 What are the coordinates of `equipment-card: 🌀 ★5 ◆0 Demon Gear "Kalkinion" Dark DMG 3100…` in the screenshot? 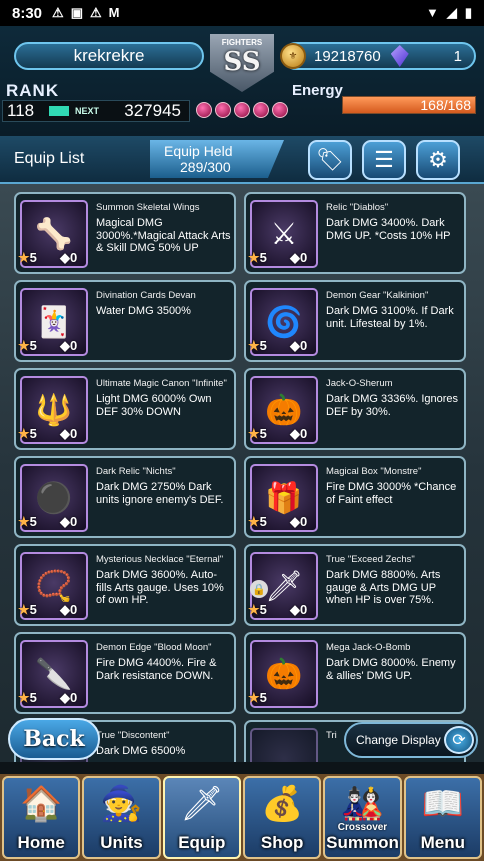 It's located at (355, 321).